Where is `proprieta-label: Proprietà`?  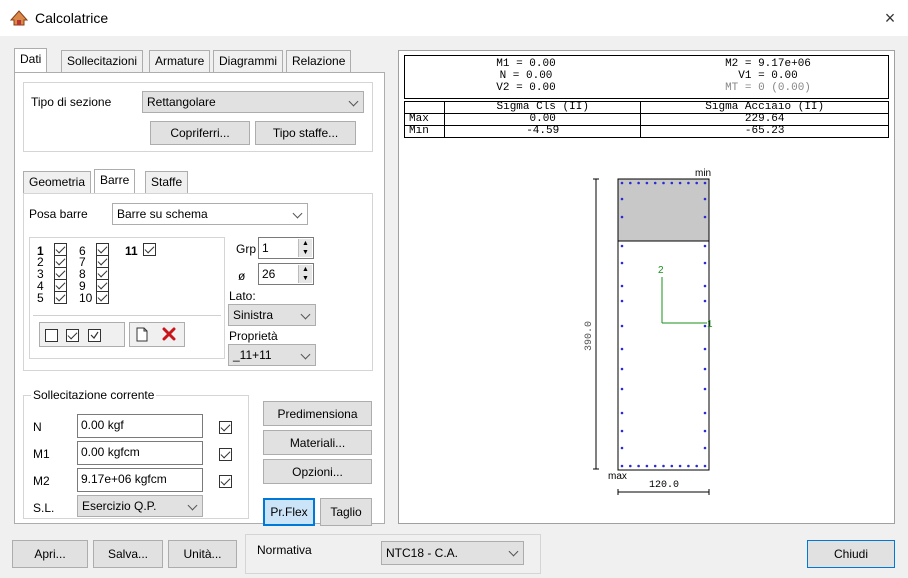
proprieta-label: Proprietà is located at coordinates (253, 336).